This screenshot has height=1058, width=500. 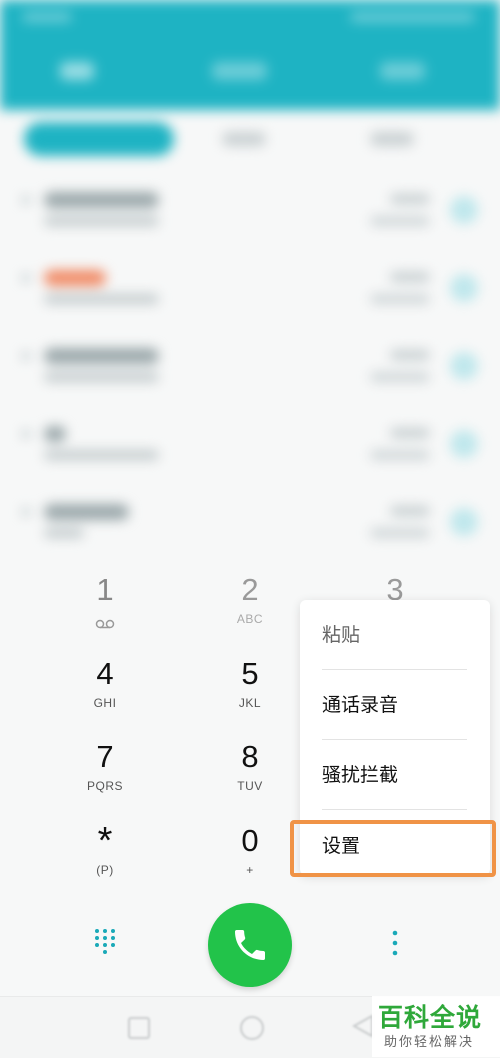 I want to click on key-digit: 4, so click(x=105, y=673).